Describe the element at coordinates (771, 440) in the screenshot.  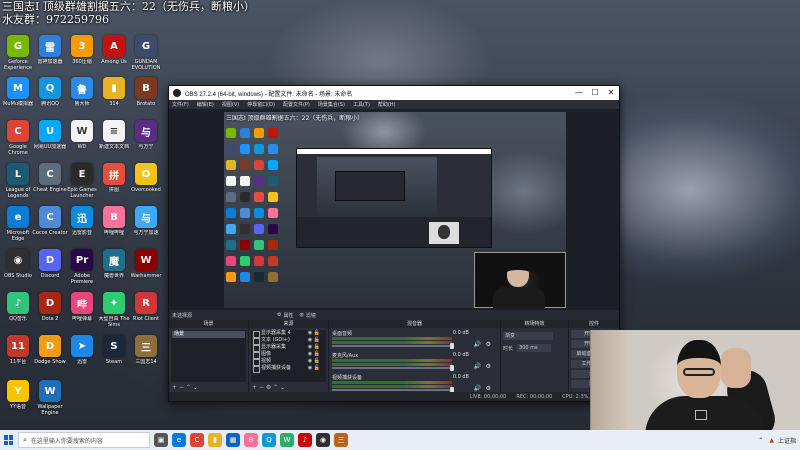
I see `stock-icon: ▲` at that location.